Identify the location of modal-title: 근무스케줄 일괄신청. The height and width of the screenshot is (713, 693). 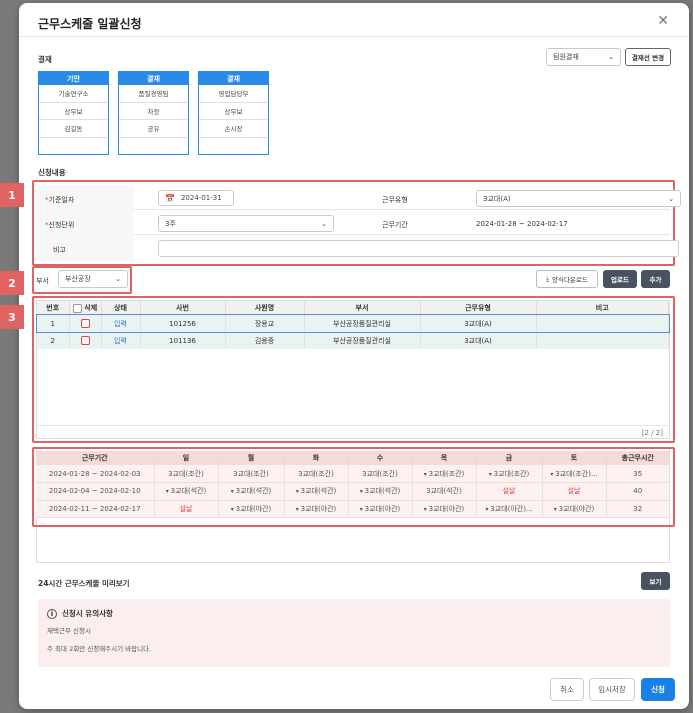
(90, 24).